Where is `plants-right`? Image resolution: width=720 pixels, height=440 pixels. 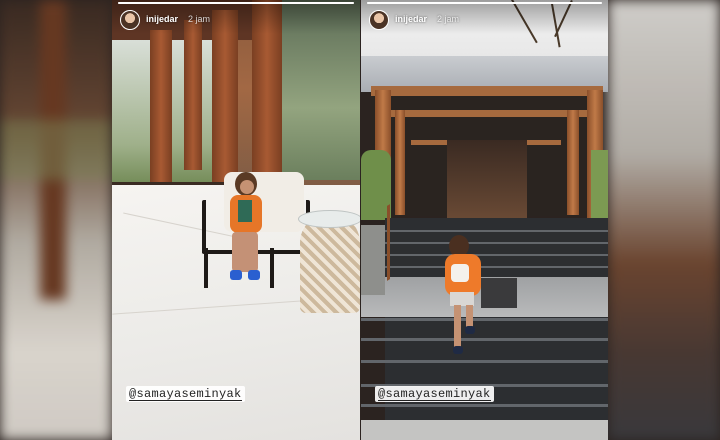 plants-right is located at coordinates (599, 185).